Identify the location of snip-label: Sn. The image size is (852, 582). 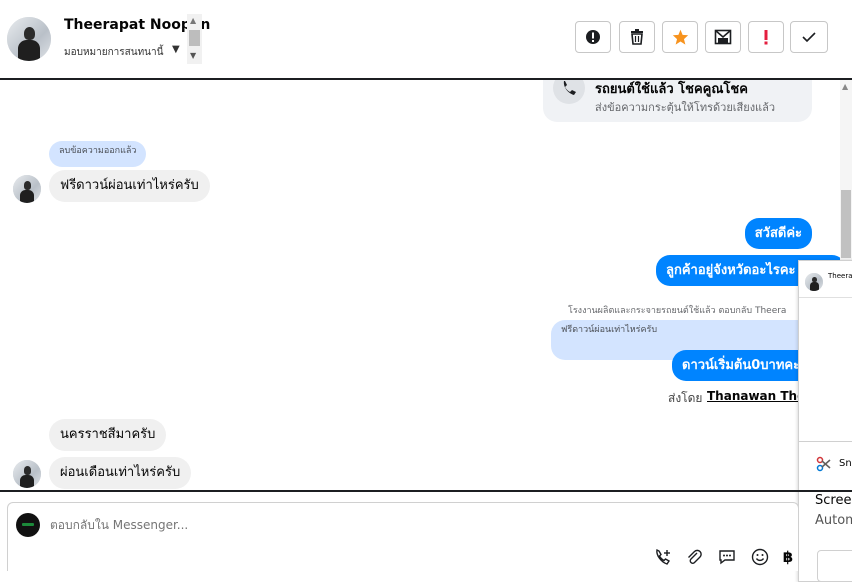
(845, 463).